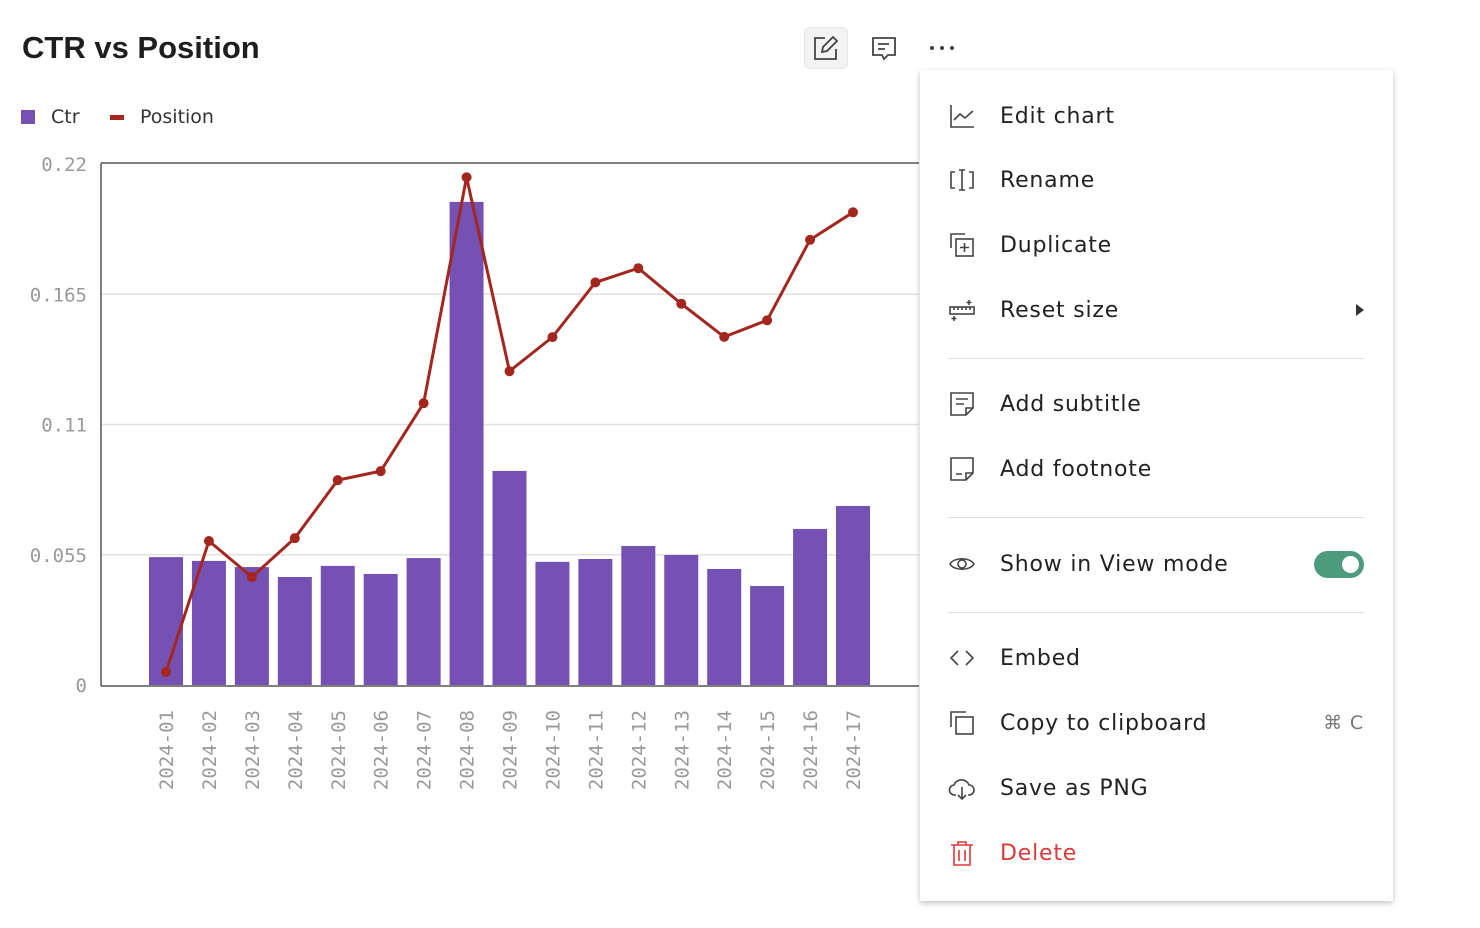 Image resolution: width=1480 pixels, height=928 pixels. What do you see at coordinates (425, 750) in the screenshot?
I see `x-tick-label: 2024-07` at bounding box center [425, 750].